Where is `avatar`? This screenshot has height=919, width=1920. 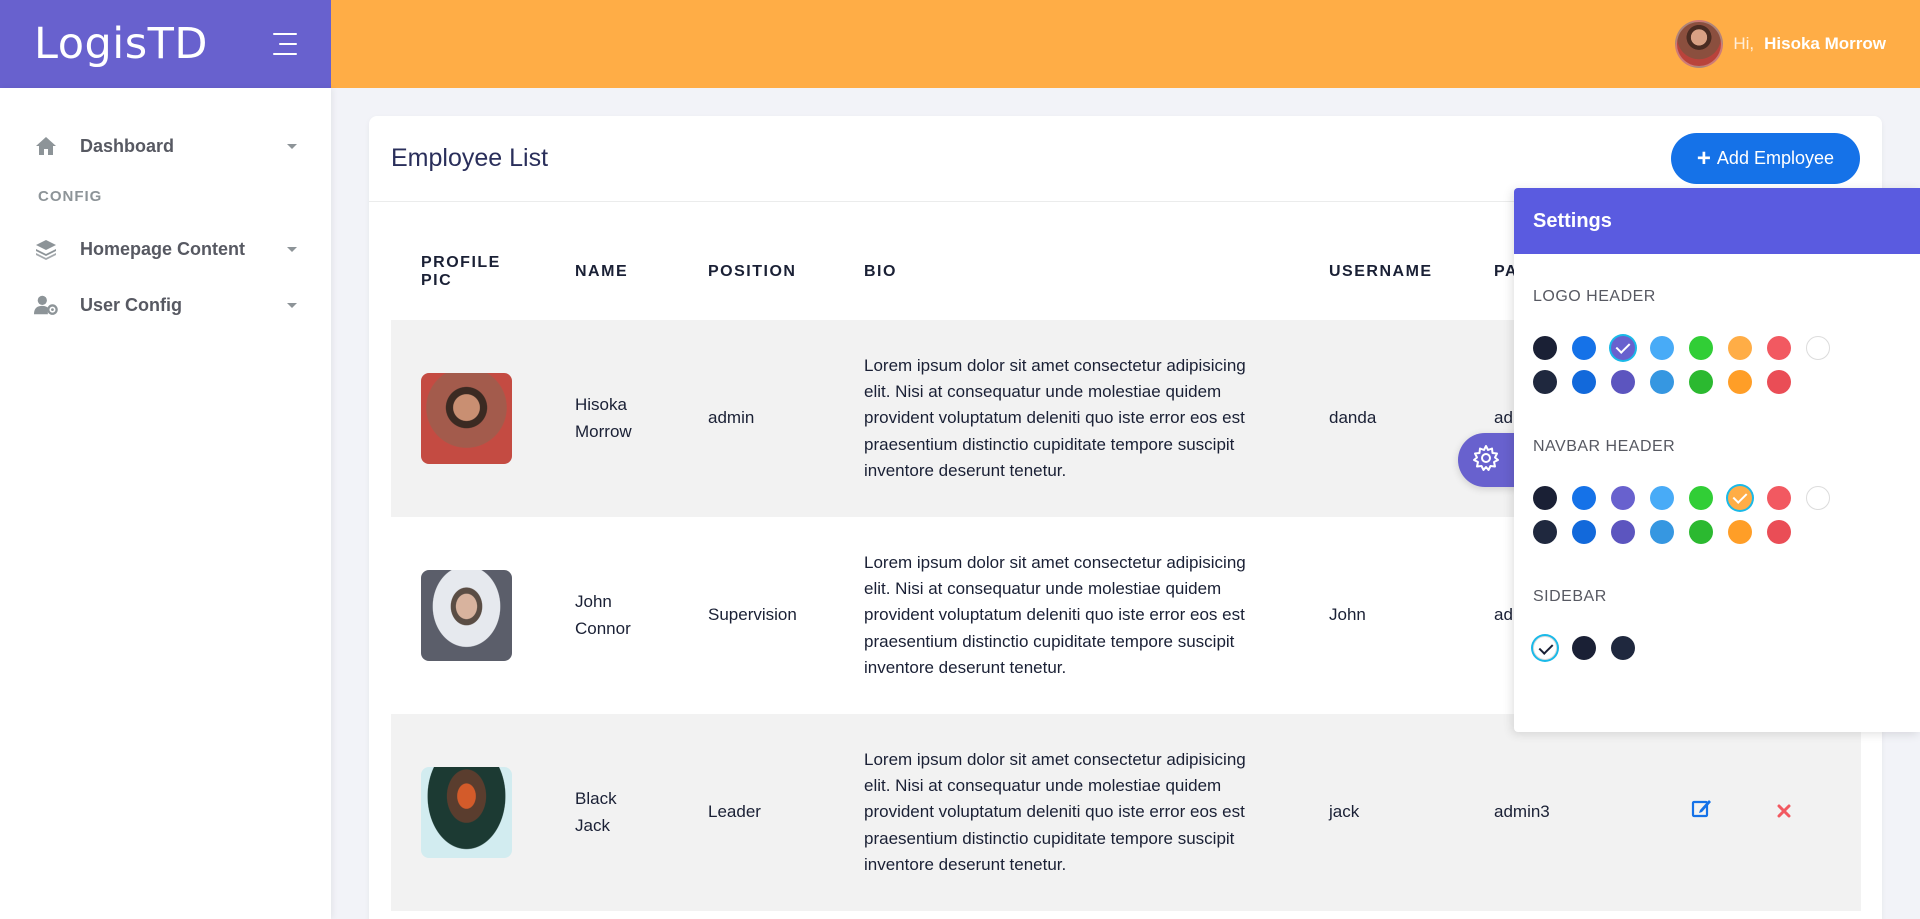 avatar is located at coordinates (1699, 44).